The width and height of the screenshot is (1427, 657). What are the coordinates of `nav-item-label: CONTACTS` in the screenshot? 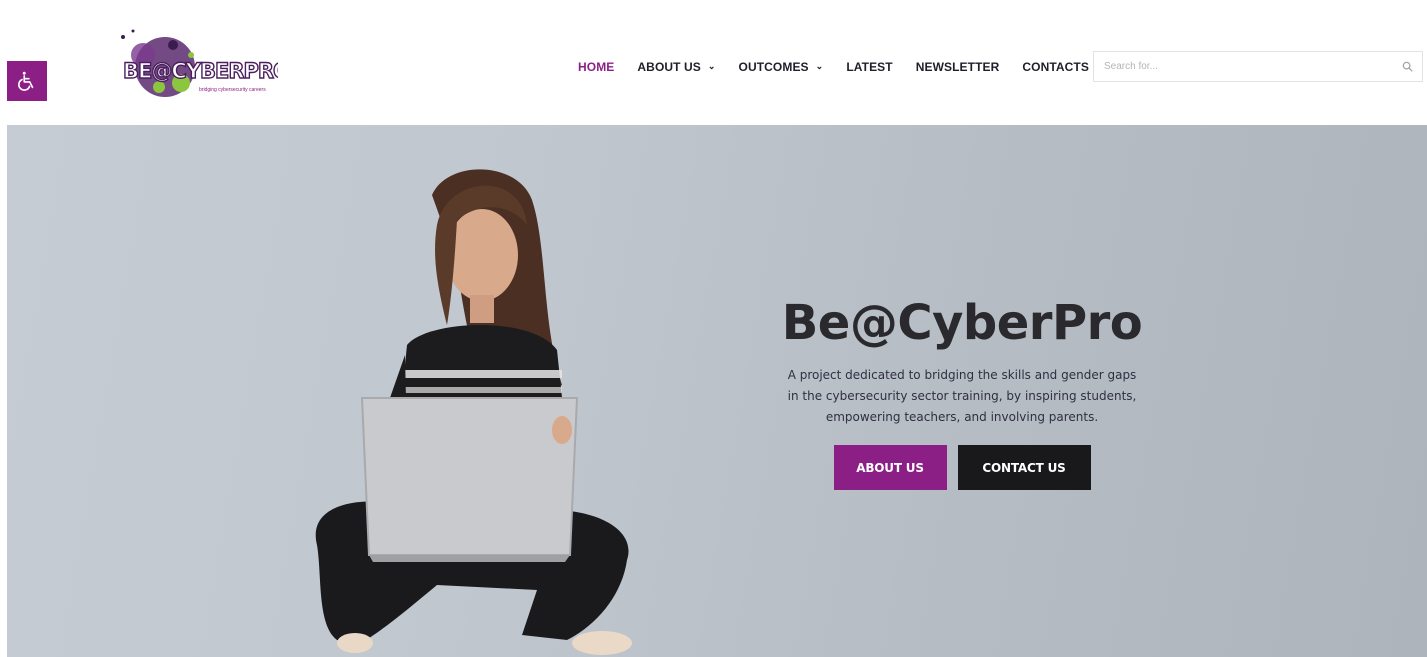 It's located at (1055, 67).